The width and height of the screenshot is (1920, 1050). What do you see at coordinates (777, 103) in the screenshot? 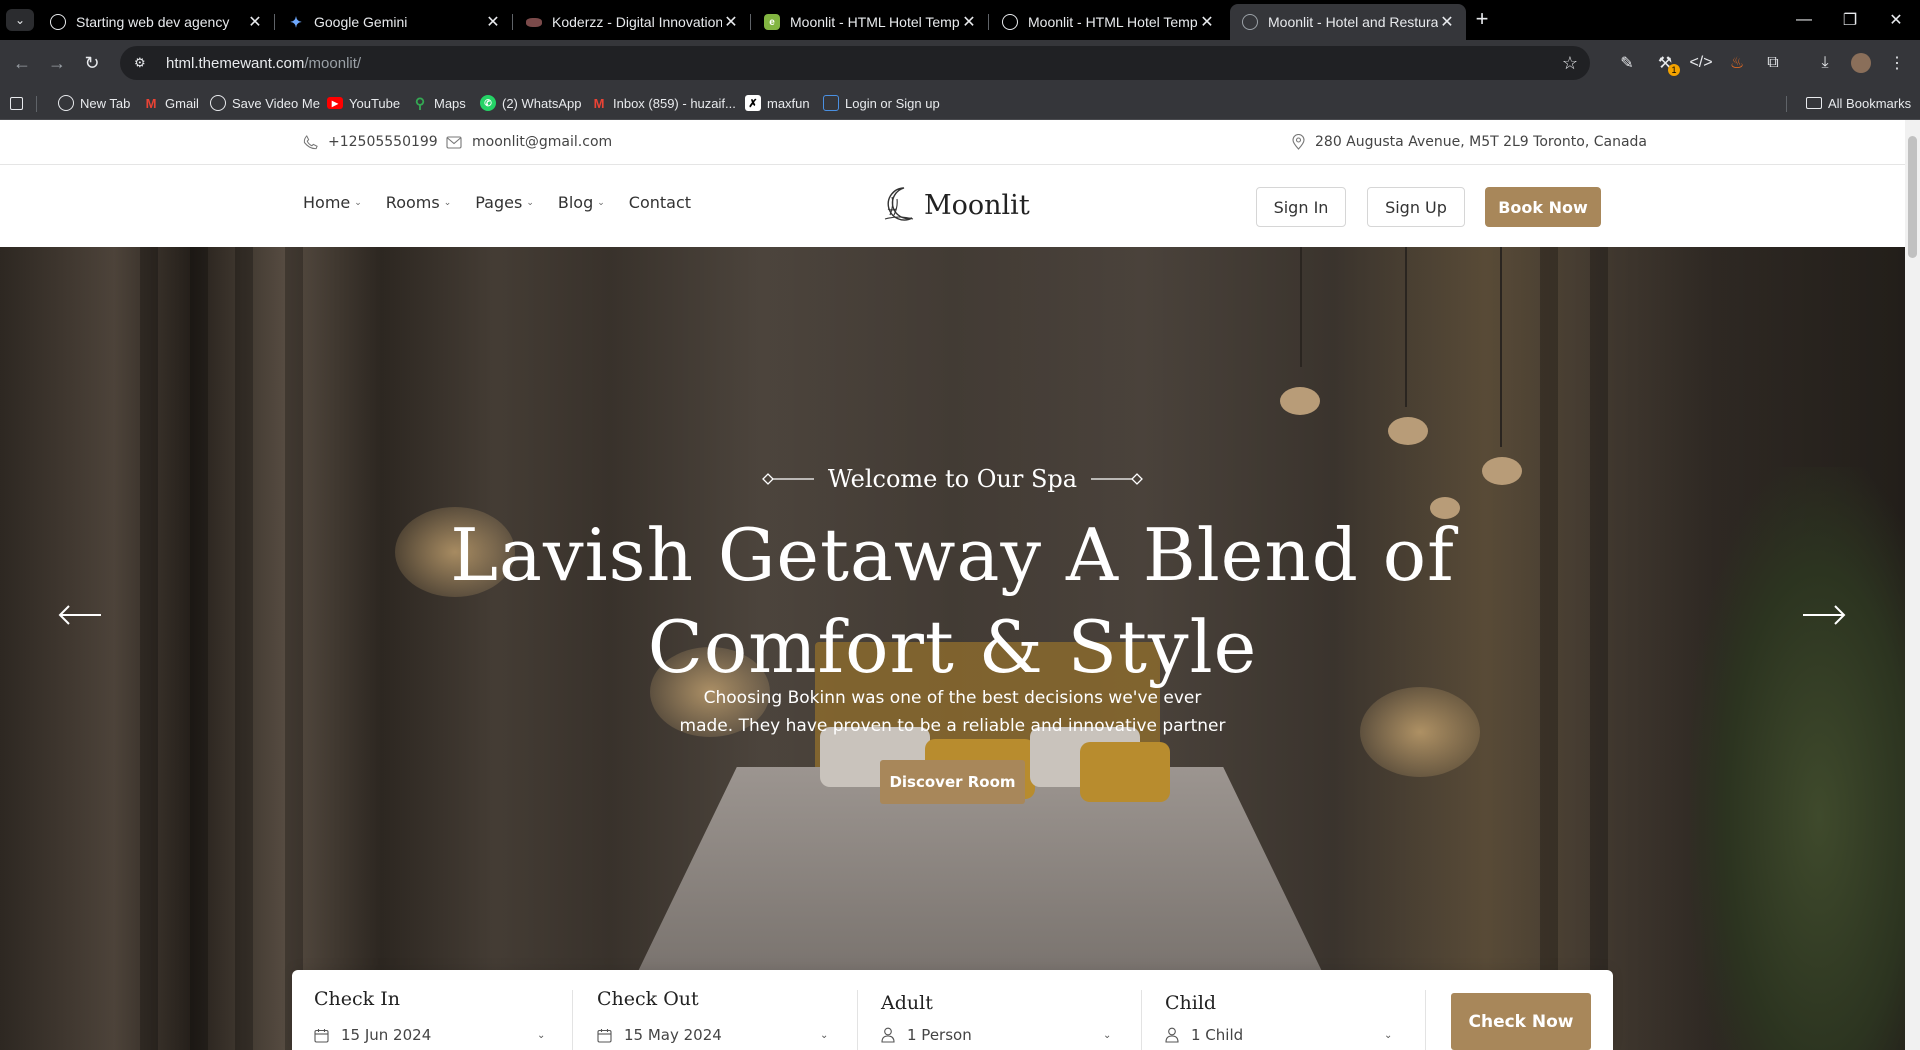
I see `bookmark-maxfun: ✗ maxfun` at bounding box center [777, 103].